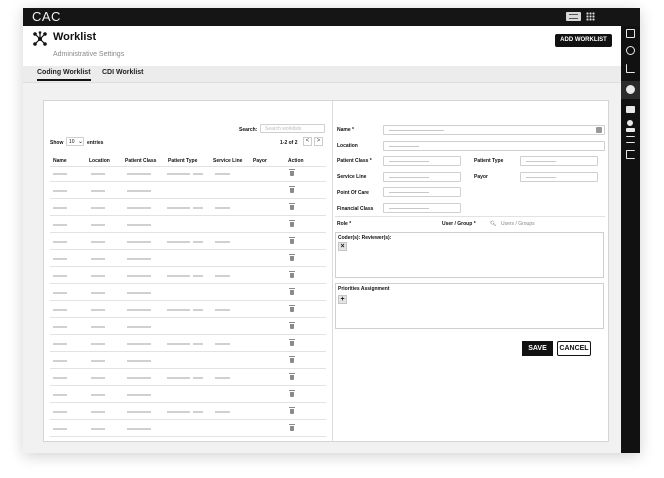 This screenshot has width=664, height=478. Describe the element at coordinates (292, 128) in the screenshot. I see `search-input: Search worklists` at that location.